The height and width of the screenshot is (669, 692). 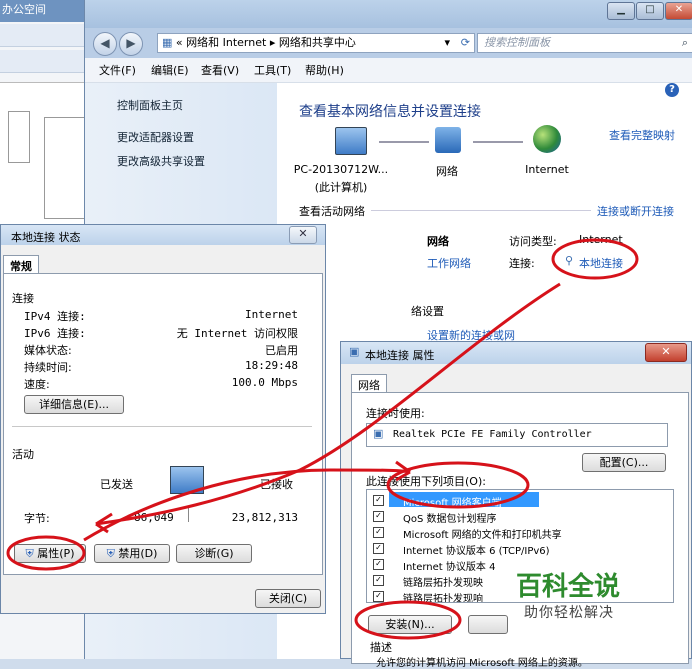 What do you see at coordinates (568, 587) in the screenshot?
I see `watermark-title: 百科全说` at bounding box center [568, 587].